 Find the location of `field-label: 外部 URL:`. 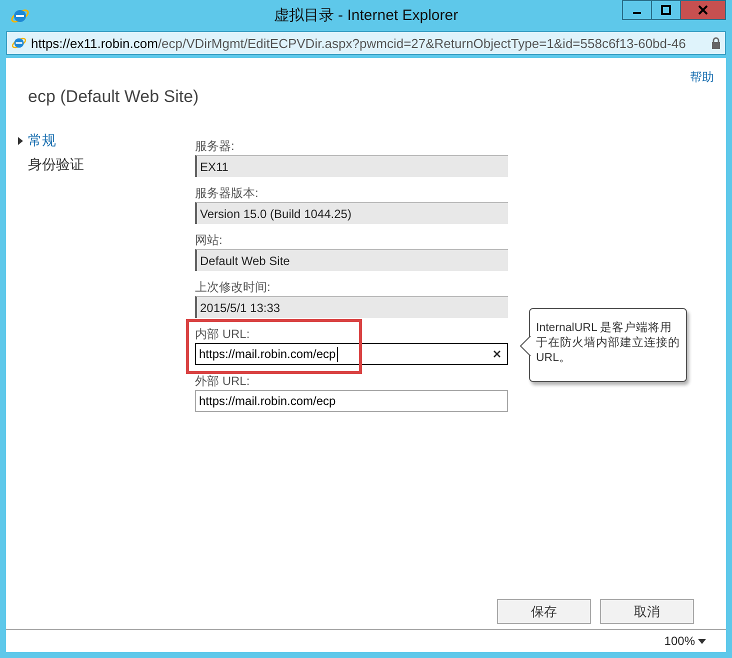

field-label: 外部 URL: is located at coordinates (223, 381).